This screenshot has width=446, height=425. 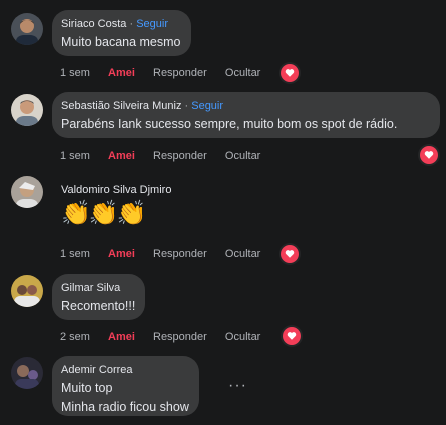 What do you see at coordinates (104, 213) in the screenshot?
I see `clapping-hands-icon: 👏👏👏` at bounding box center [104, 213].